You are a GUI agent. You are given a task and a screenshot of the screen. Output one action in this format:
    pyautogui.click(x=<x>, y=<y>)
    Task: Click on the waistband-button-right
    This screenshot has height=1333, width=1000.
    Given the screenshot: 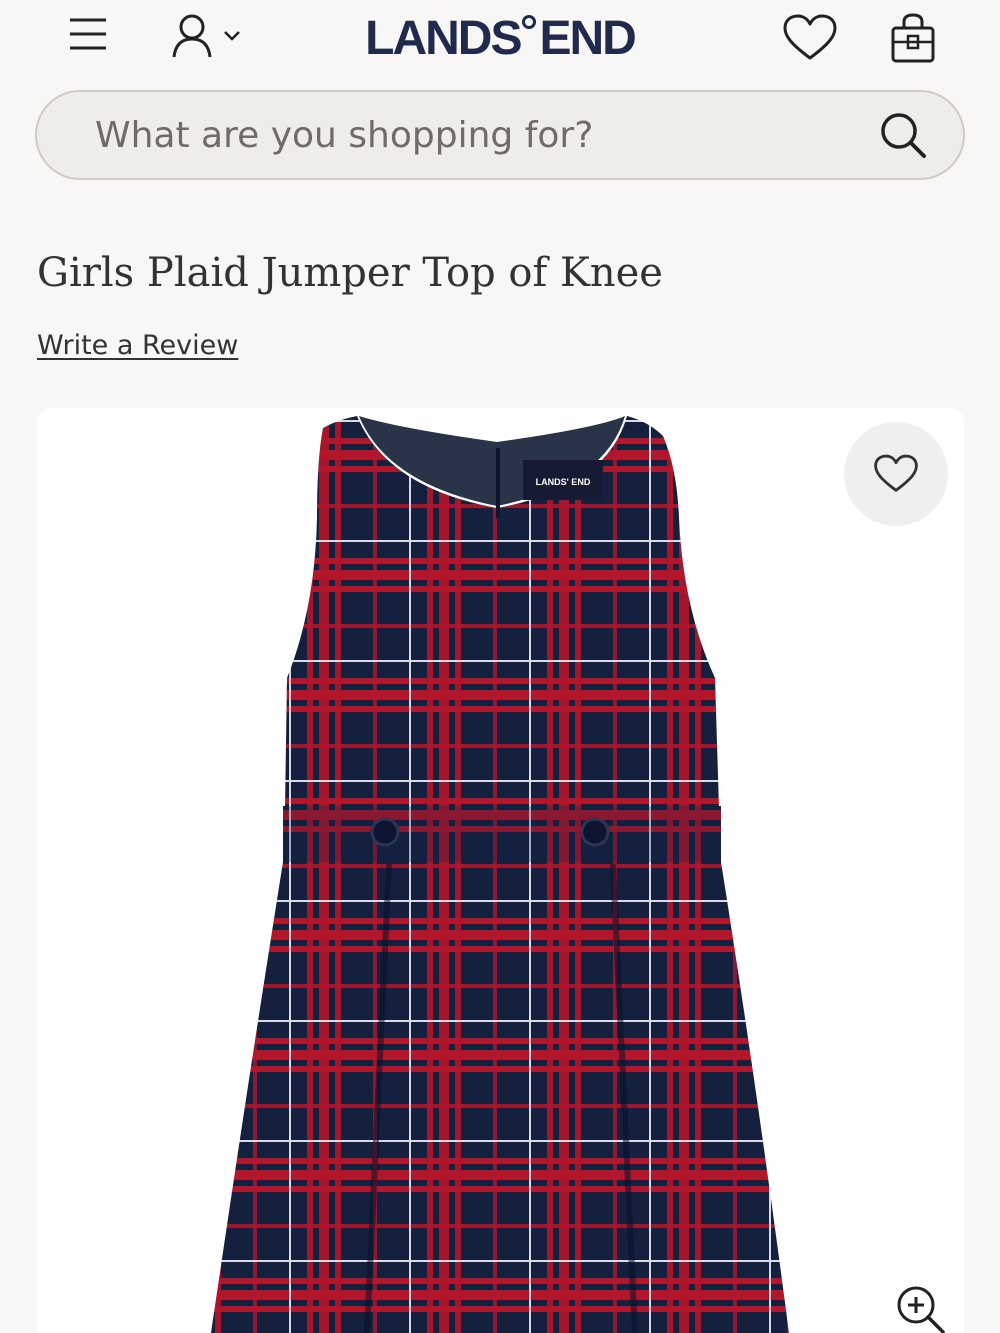 What is the action you would take?
    pyautogui.click(x=595, y=832)
    